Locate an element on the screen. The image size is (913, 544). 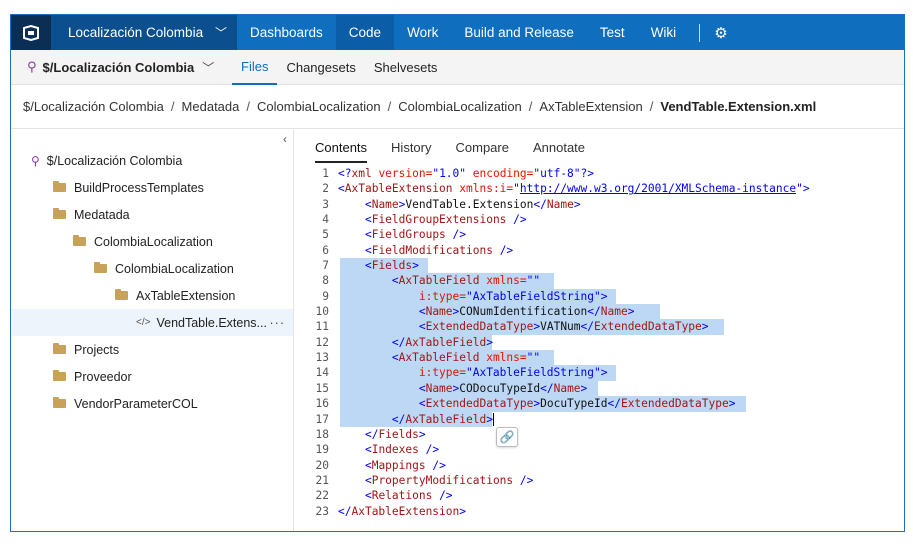
code-line: 19 <Indexes /> is located at coordinates (599, 449).